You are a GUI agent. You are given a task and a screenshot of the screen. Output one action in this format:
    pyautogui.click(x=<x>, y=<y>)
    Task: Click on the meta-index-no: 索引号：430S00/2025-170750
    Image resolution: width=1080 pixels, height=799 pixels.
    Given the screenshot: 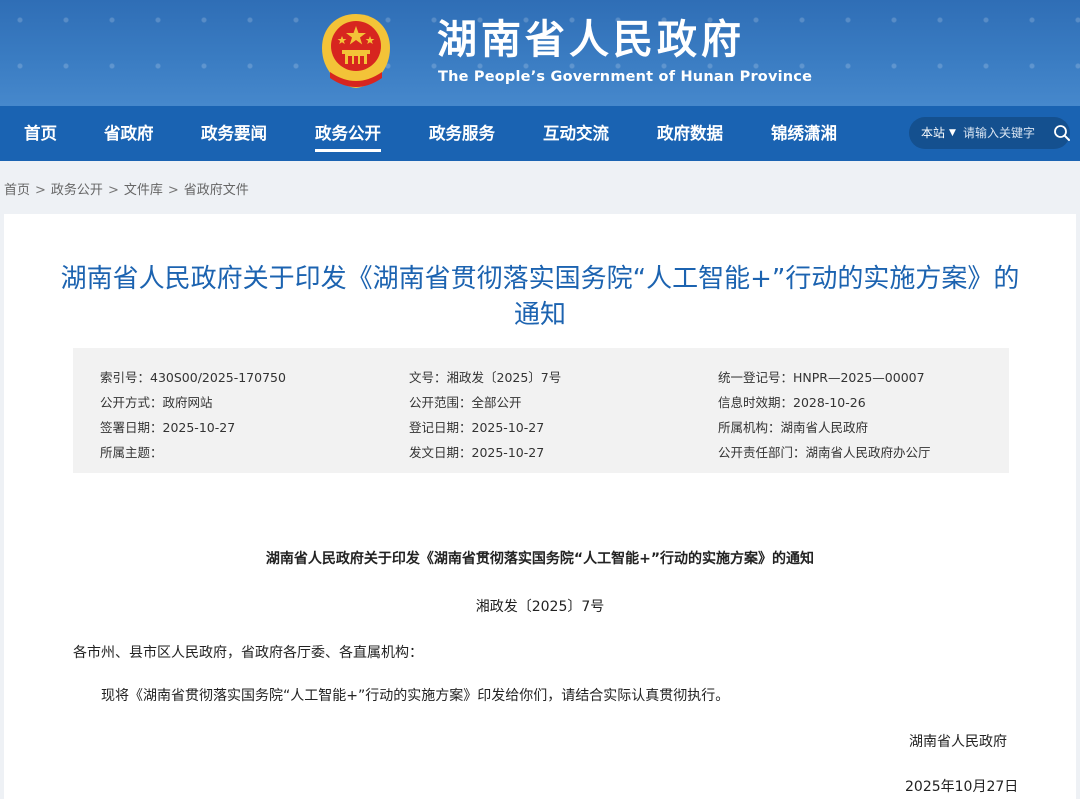 What is the action you would take?
    pyautogui.click(x=193, y=377)
    